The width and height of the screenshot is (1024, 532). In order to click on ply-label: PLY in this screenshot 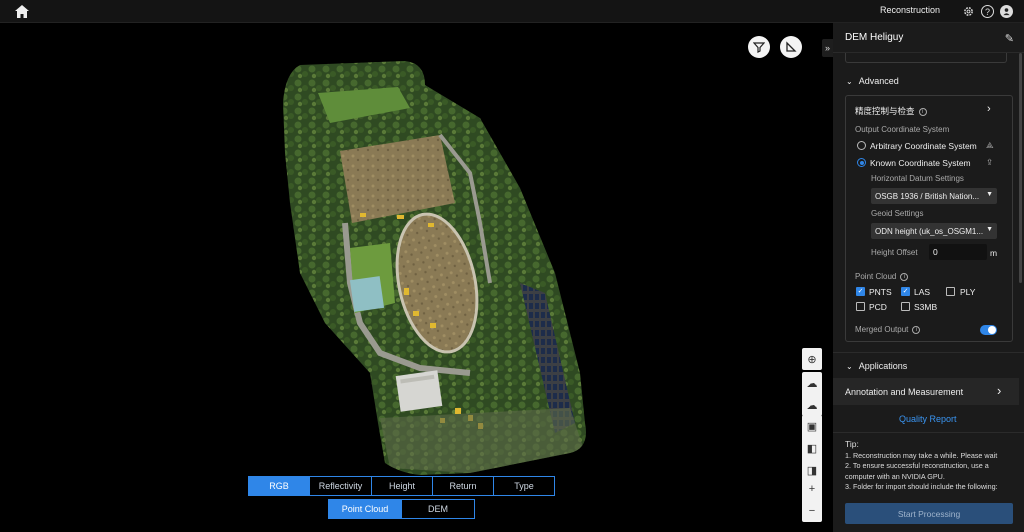, I will do `click(968, 292)`.